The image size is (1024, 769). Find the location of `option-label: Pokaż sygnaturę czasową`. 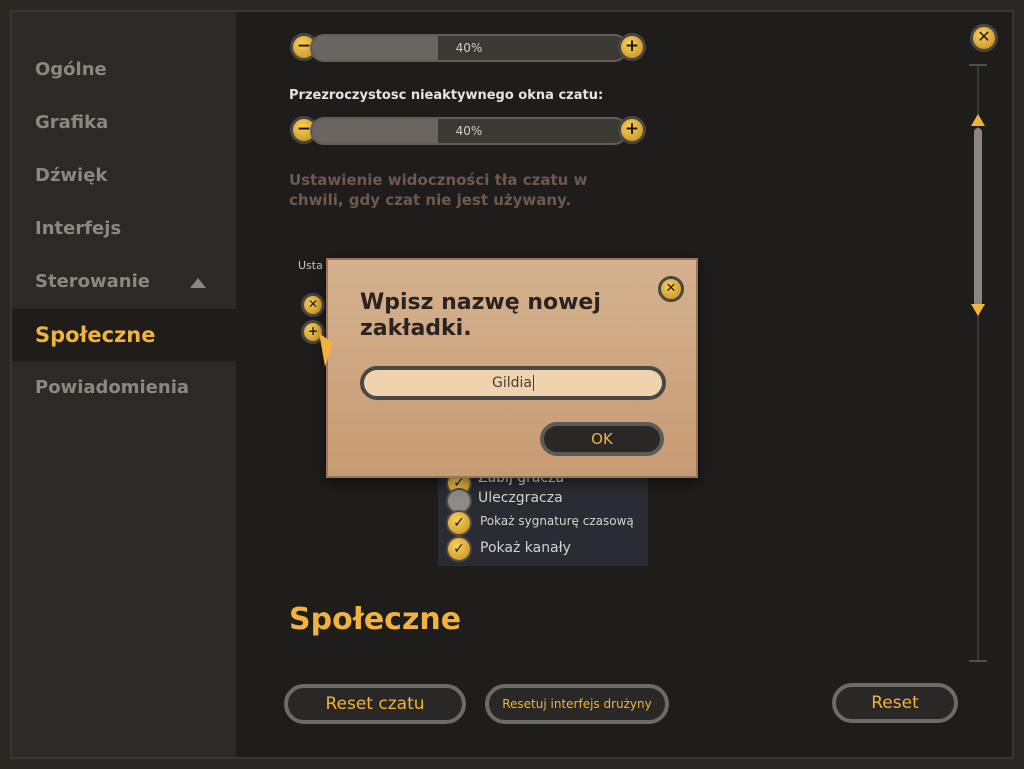

option-label: Pokaż sygnaturę czasową is located at coordinates (557, 521).